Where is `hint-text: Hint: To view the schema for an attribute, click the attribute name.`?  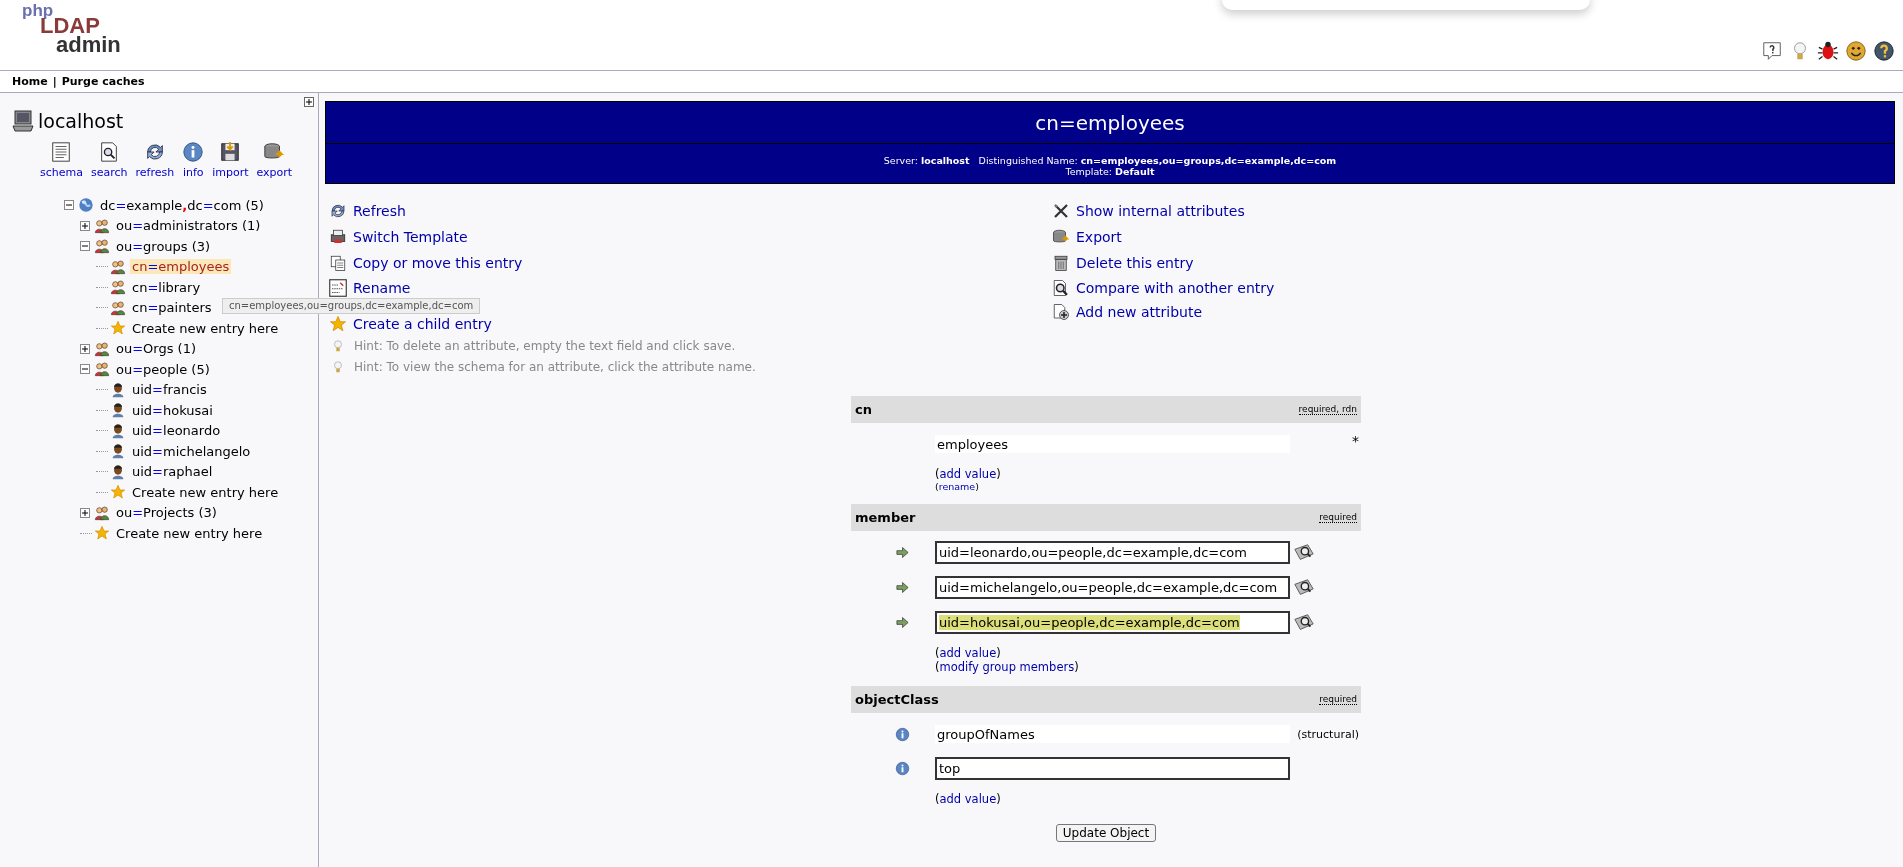 hint-text: Hint: To view the schema for an attribute, click the attribute name. is located at coordinates (555, 367).